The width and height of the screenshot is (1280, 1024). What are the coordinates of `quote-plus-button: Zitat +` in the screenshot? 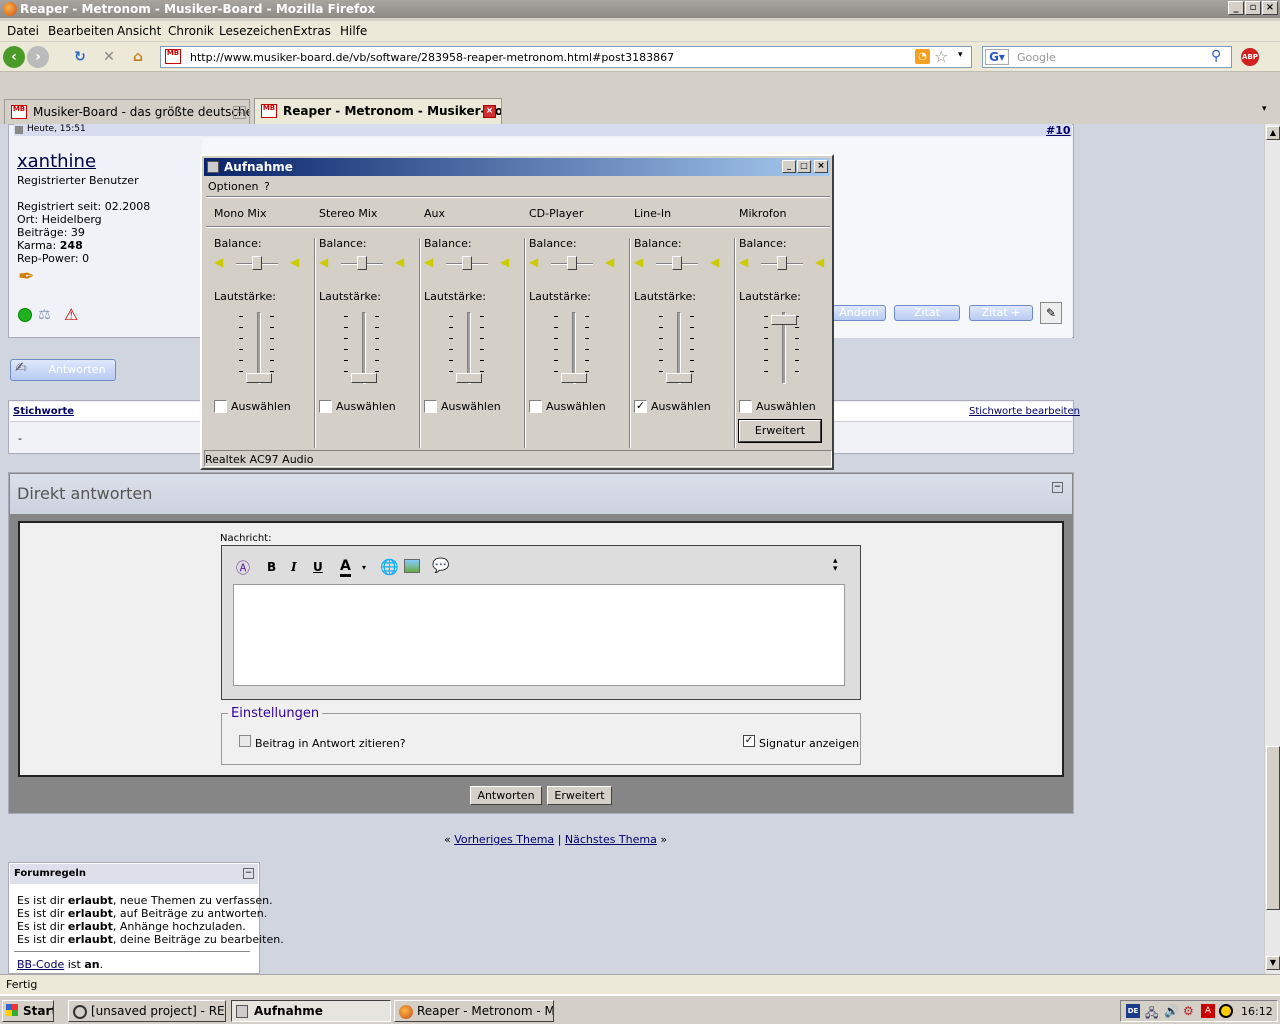 It's located at (1001, 313).